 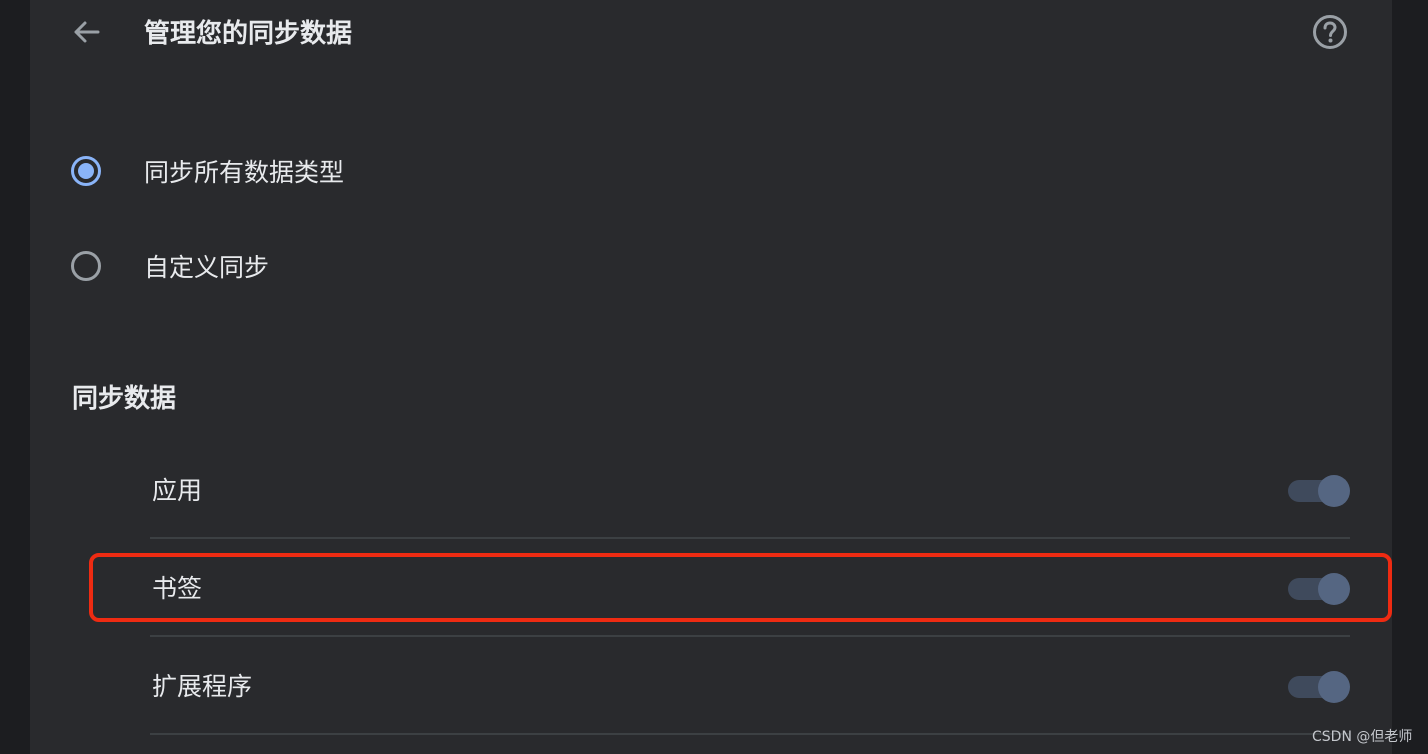 I want to click on radio-button-checked, so click(x=86, y=171).